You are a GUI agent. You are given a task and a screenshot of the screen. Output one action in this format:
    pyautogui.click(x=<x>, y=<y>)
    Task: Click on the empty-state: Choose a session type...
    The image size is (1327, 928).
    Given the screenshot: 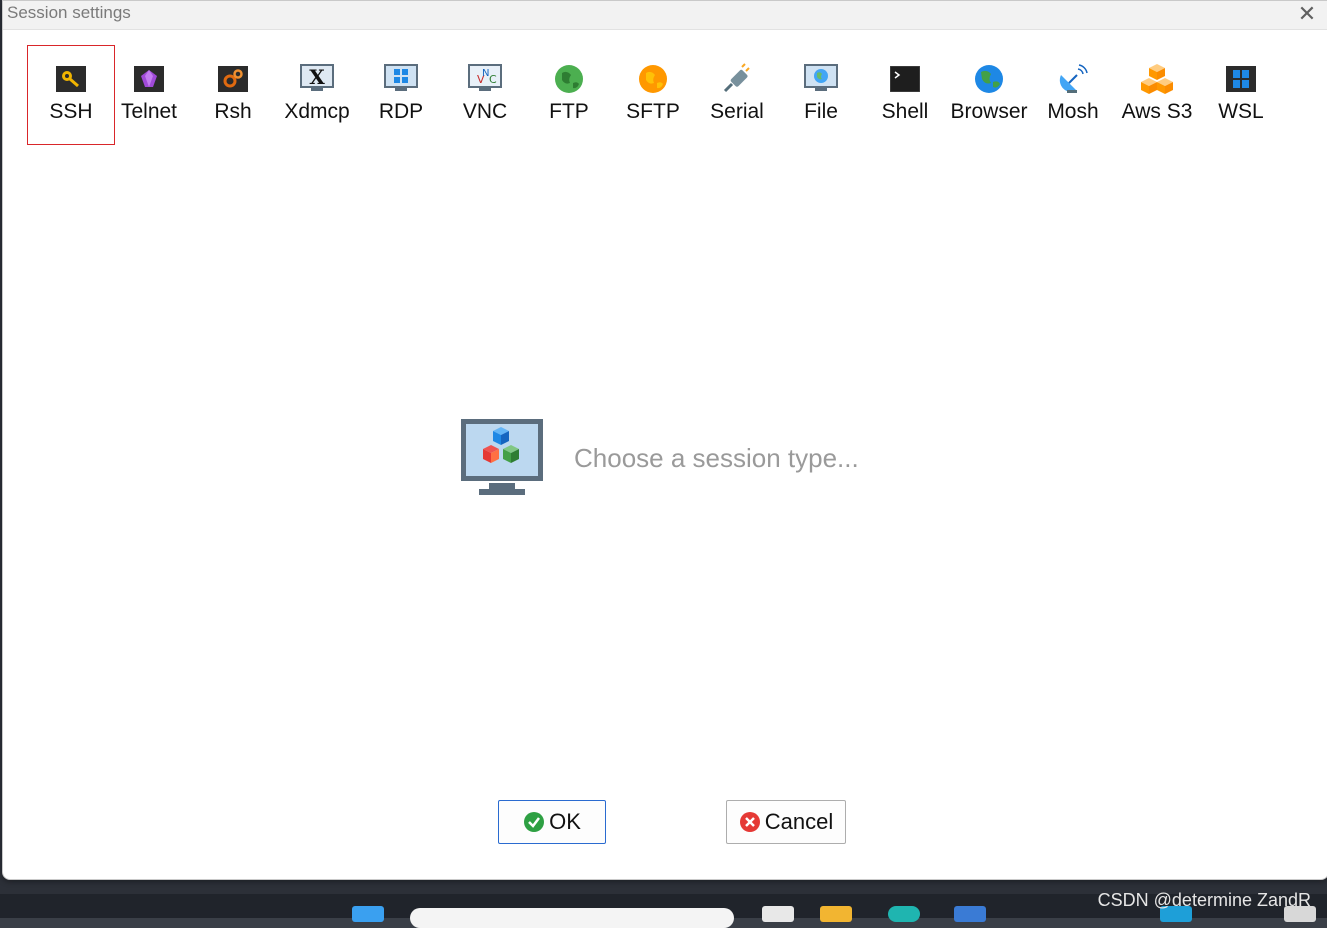 What is the action you would take?
    pyautogui.click(x=689, y=459)
    